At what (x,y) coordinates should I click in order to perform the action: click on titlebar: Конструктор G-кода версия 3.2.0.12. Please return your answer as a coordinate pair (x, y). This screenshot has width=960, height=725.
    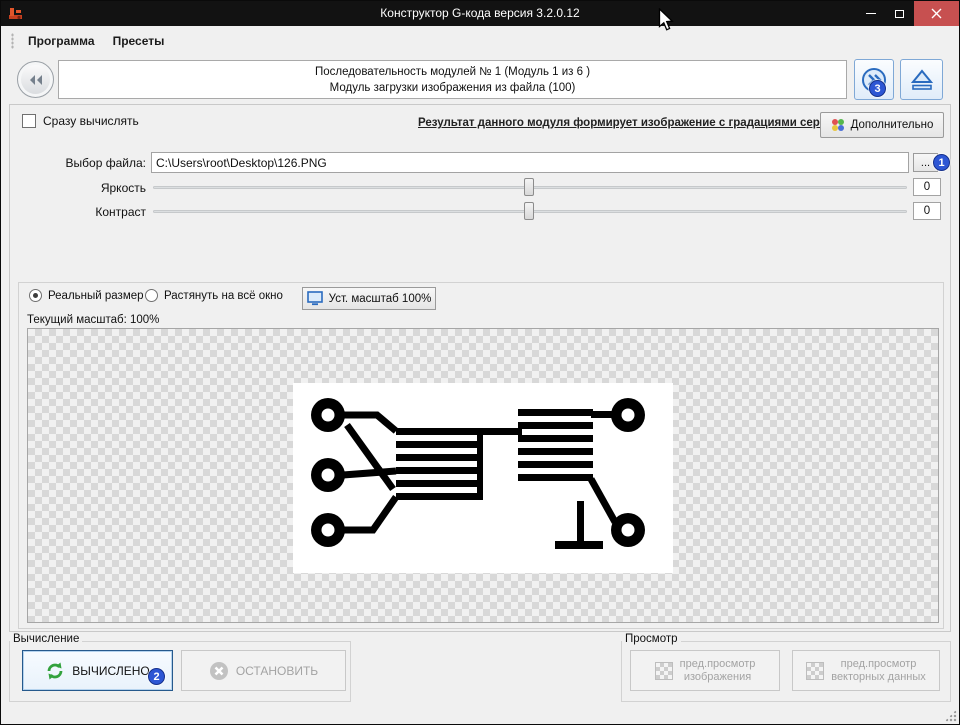
    Looking at the image, I should click on (480, 13).